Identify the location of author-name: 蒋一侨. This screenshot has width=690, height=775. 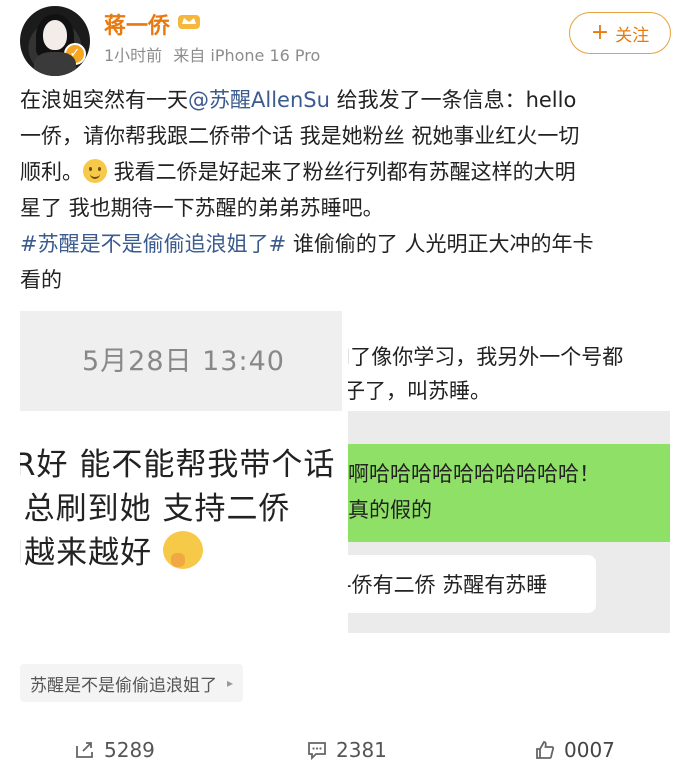
(137, 24).